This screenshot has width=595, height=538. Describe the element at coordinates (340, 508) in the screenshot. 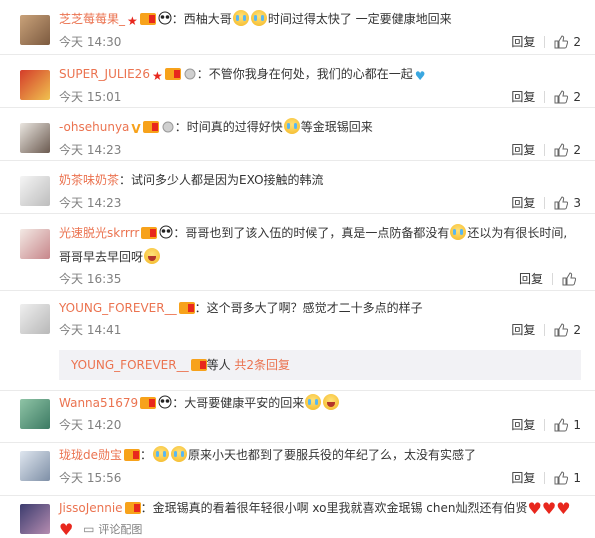

I see `comment-text: 金珉锡真的看着很年轻很小啊 xo里我就喜欢金珉锡 chen灿烈还有伯贤` at that location.